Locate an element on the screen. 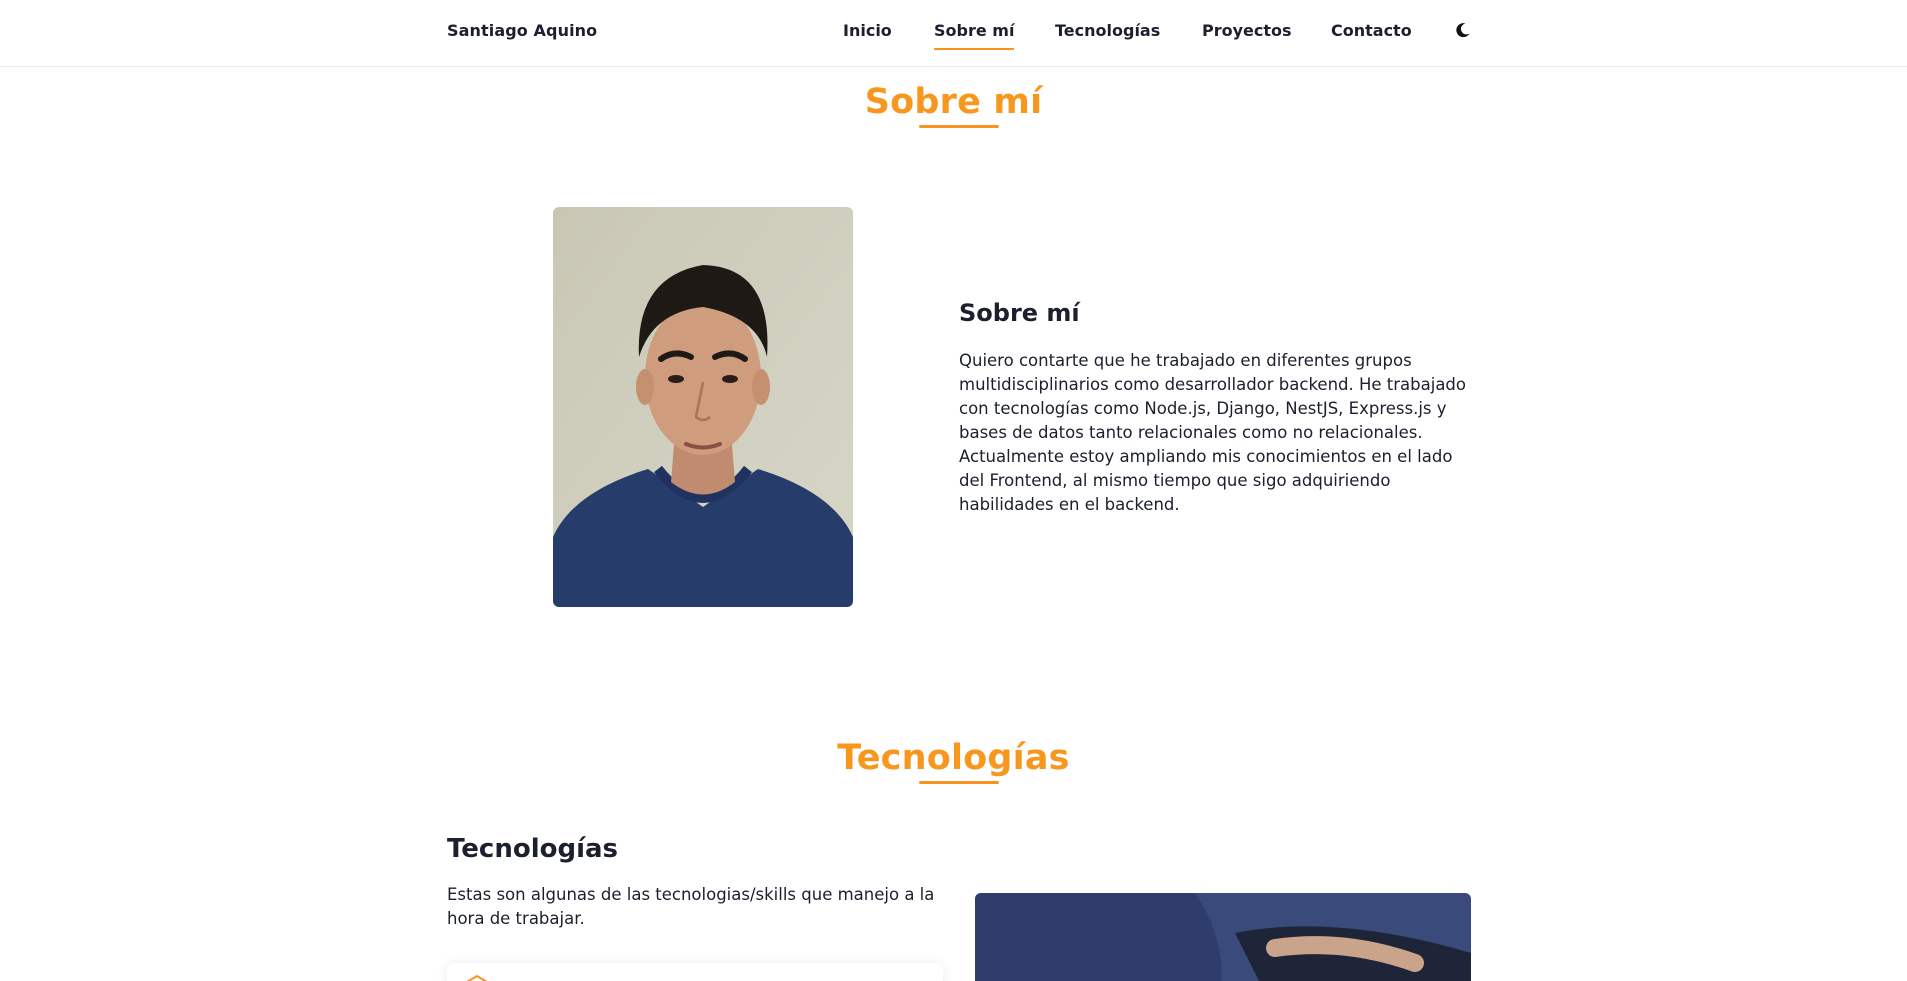  about-heading: Sobre mí is located at coordinates (1019, 313).